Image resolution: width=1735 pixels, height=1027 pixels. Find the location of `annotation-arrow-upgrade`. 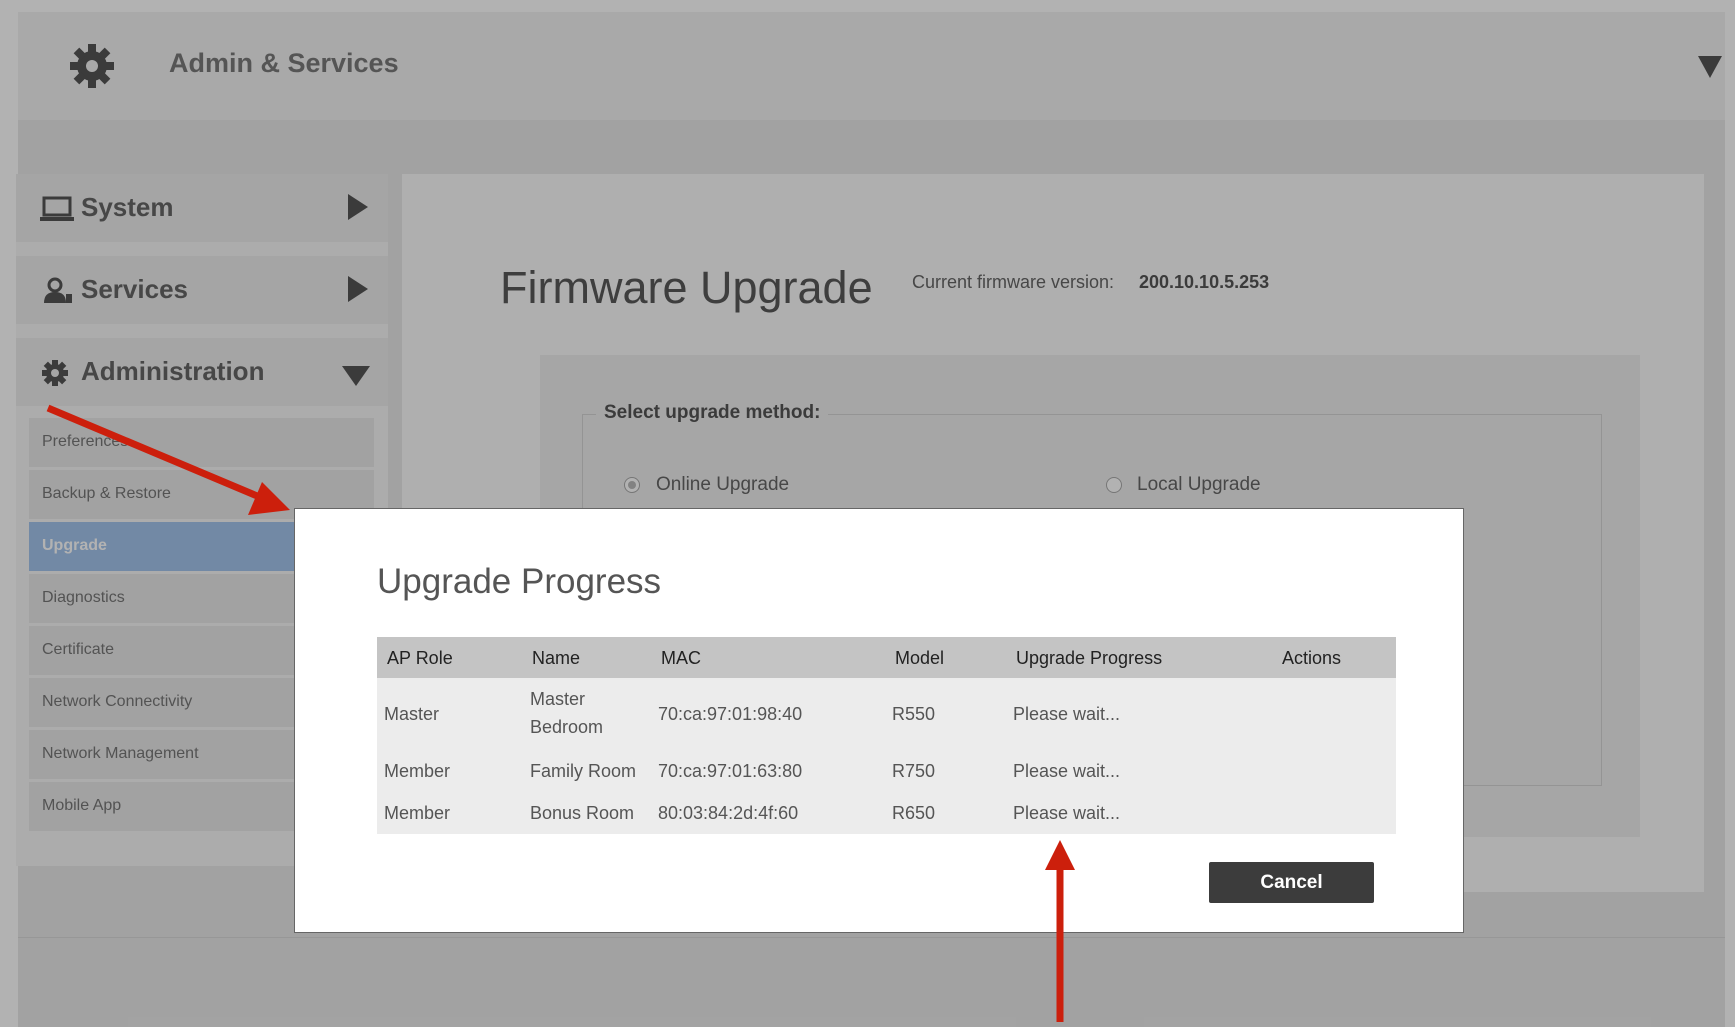

annotation-arrow-upgrade is located at coordinates (168, 459).